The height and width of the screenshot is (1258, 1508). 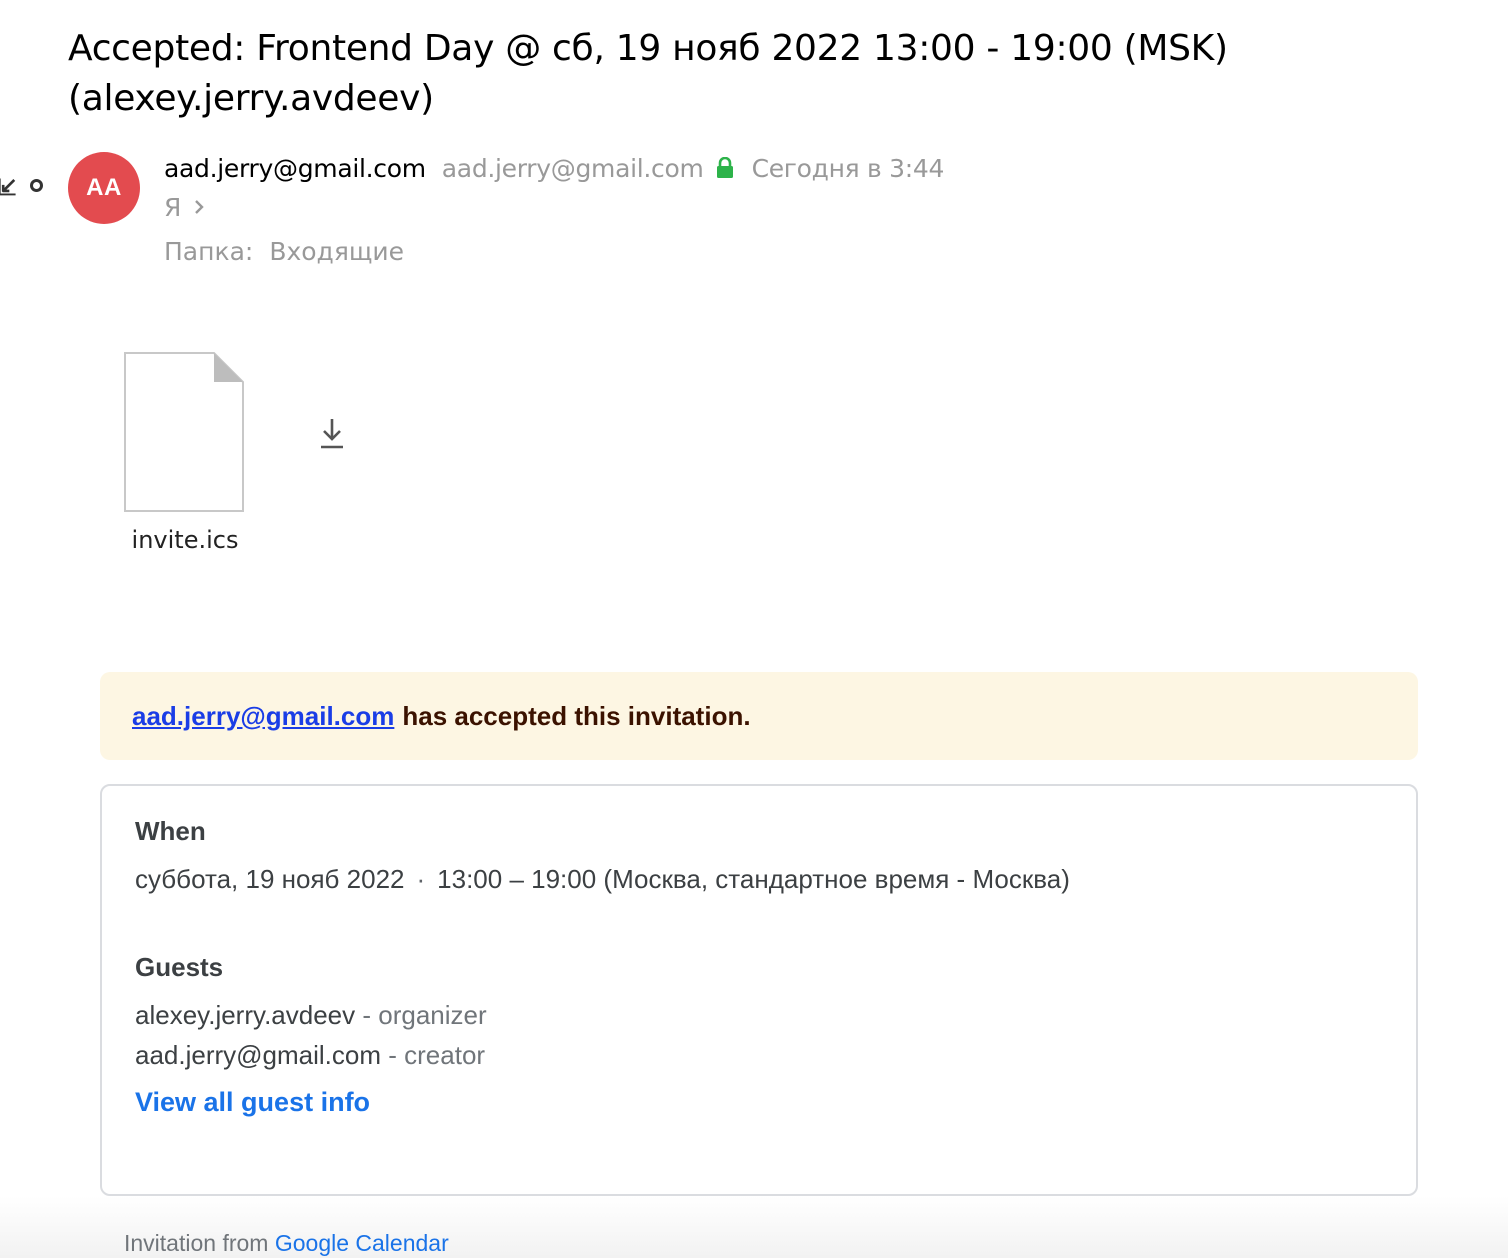 I want to click on guest-role: - organizer, so click(x=424, y=1015).